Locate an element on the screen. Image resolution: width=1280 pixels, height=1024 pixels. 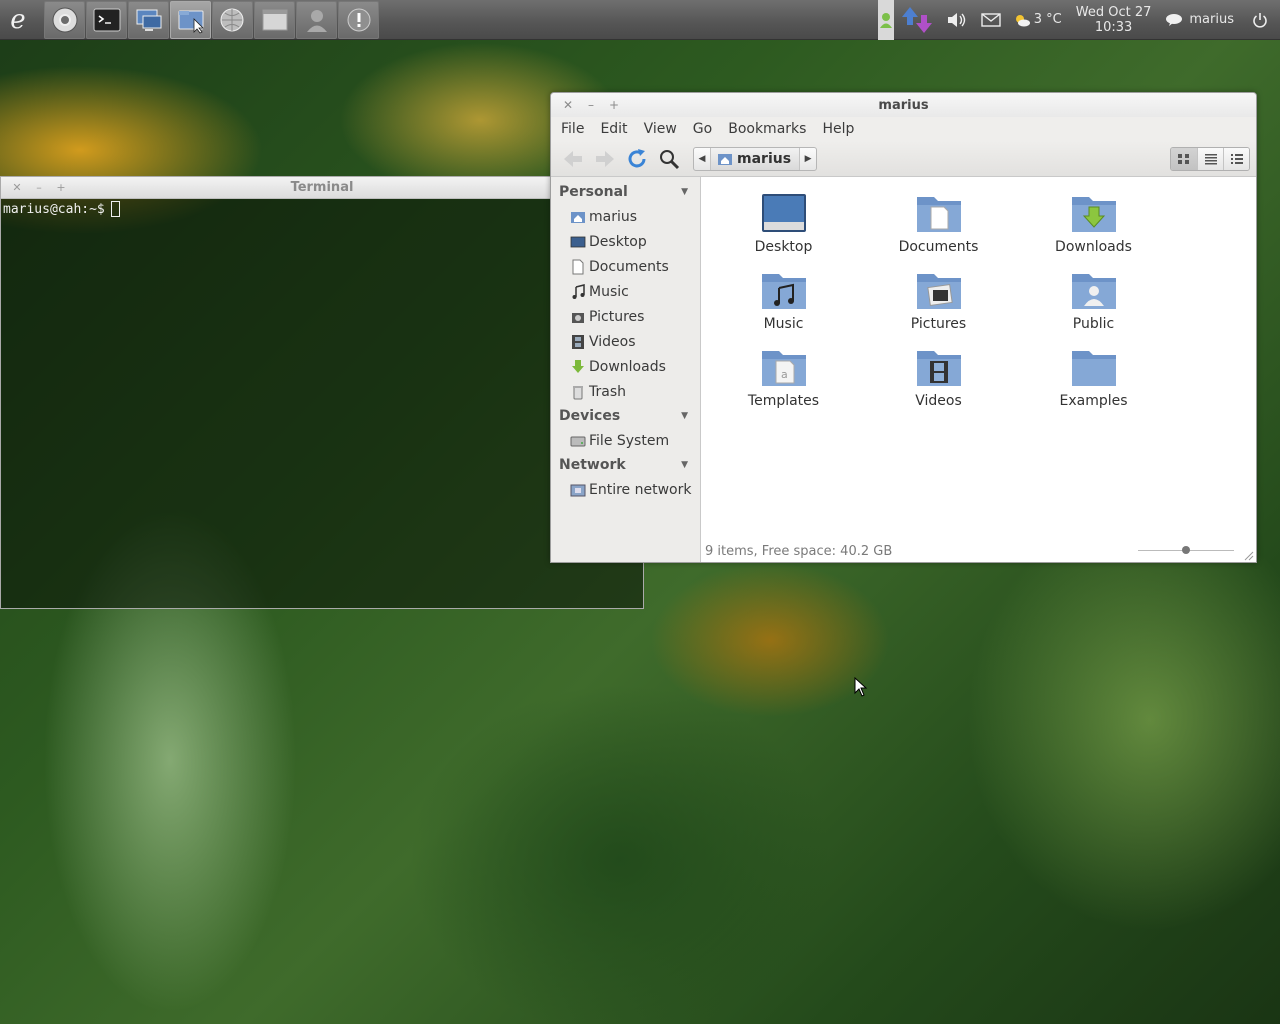
file-manager-launcher is located at coordinates (190, 19).